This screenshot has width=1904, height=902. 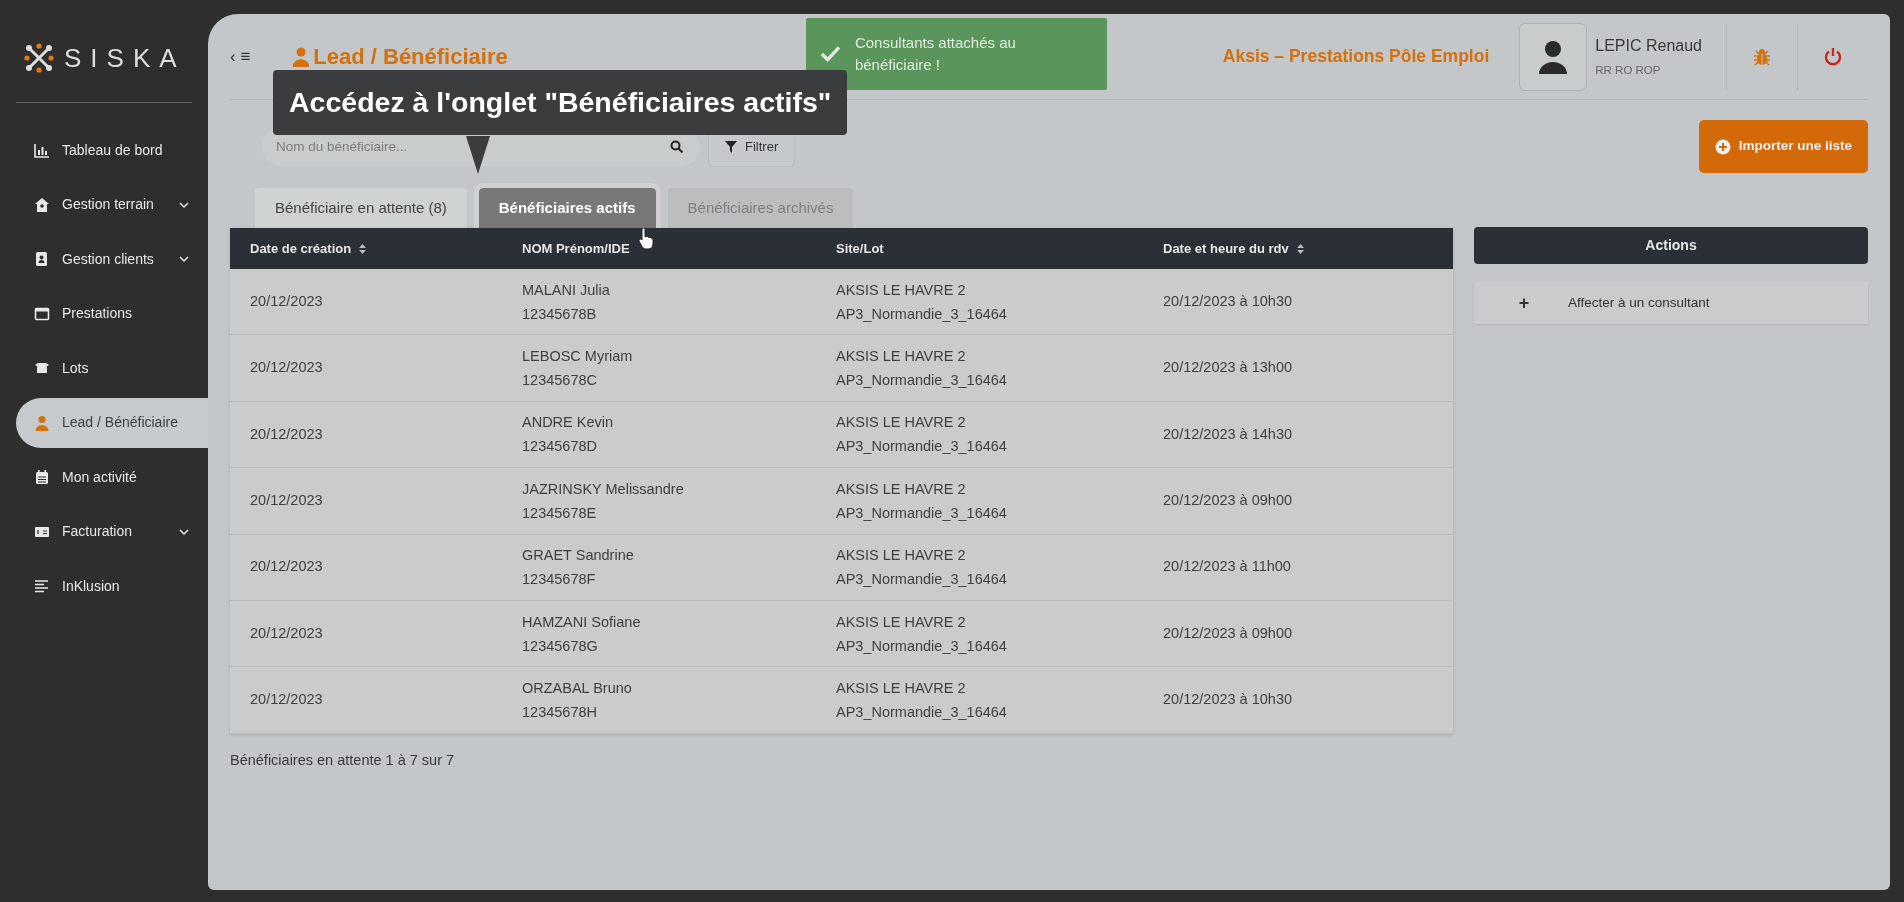 What do you see at coordinates (1553, 56) in the screenshot?
I see `avatar` at bounding box center [1553, 56].